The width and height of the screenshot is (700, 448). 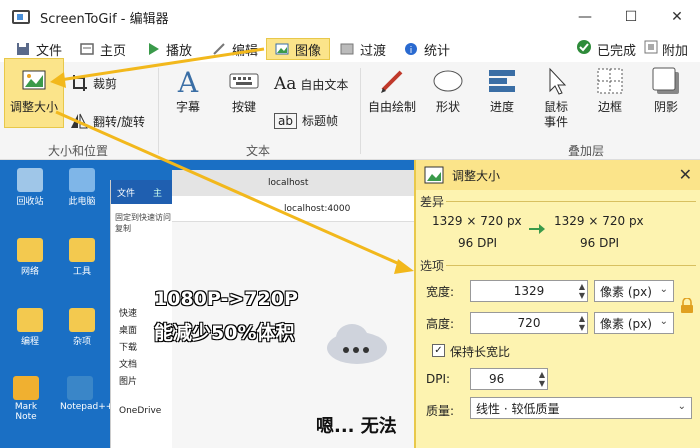 I want to click on caption-icon: A, so click(x=188, y=81).